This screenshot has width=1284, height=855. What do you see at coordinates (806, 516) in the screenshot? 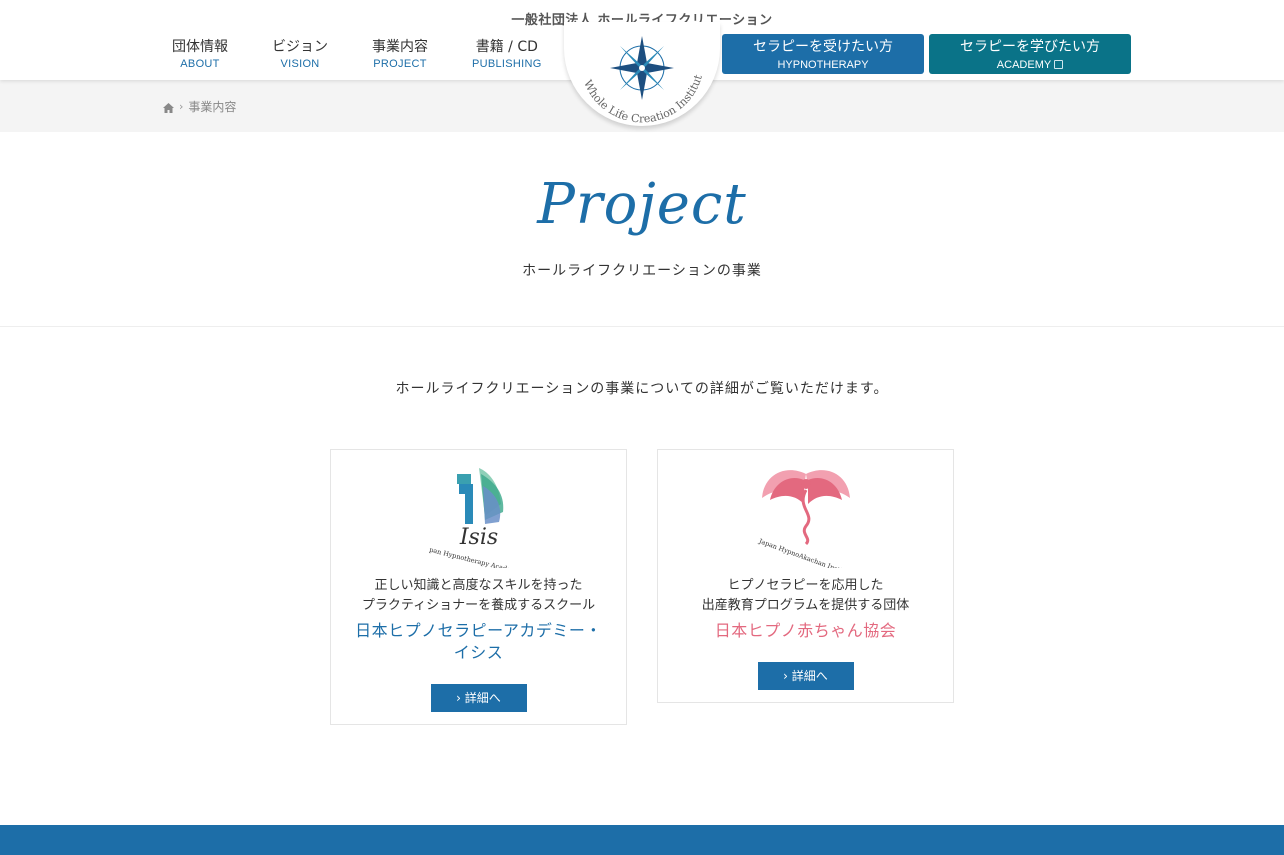
I see `phoenix-logo: Japan HypnoAkachan Institute` at bounding box center [806, 516].